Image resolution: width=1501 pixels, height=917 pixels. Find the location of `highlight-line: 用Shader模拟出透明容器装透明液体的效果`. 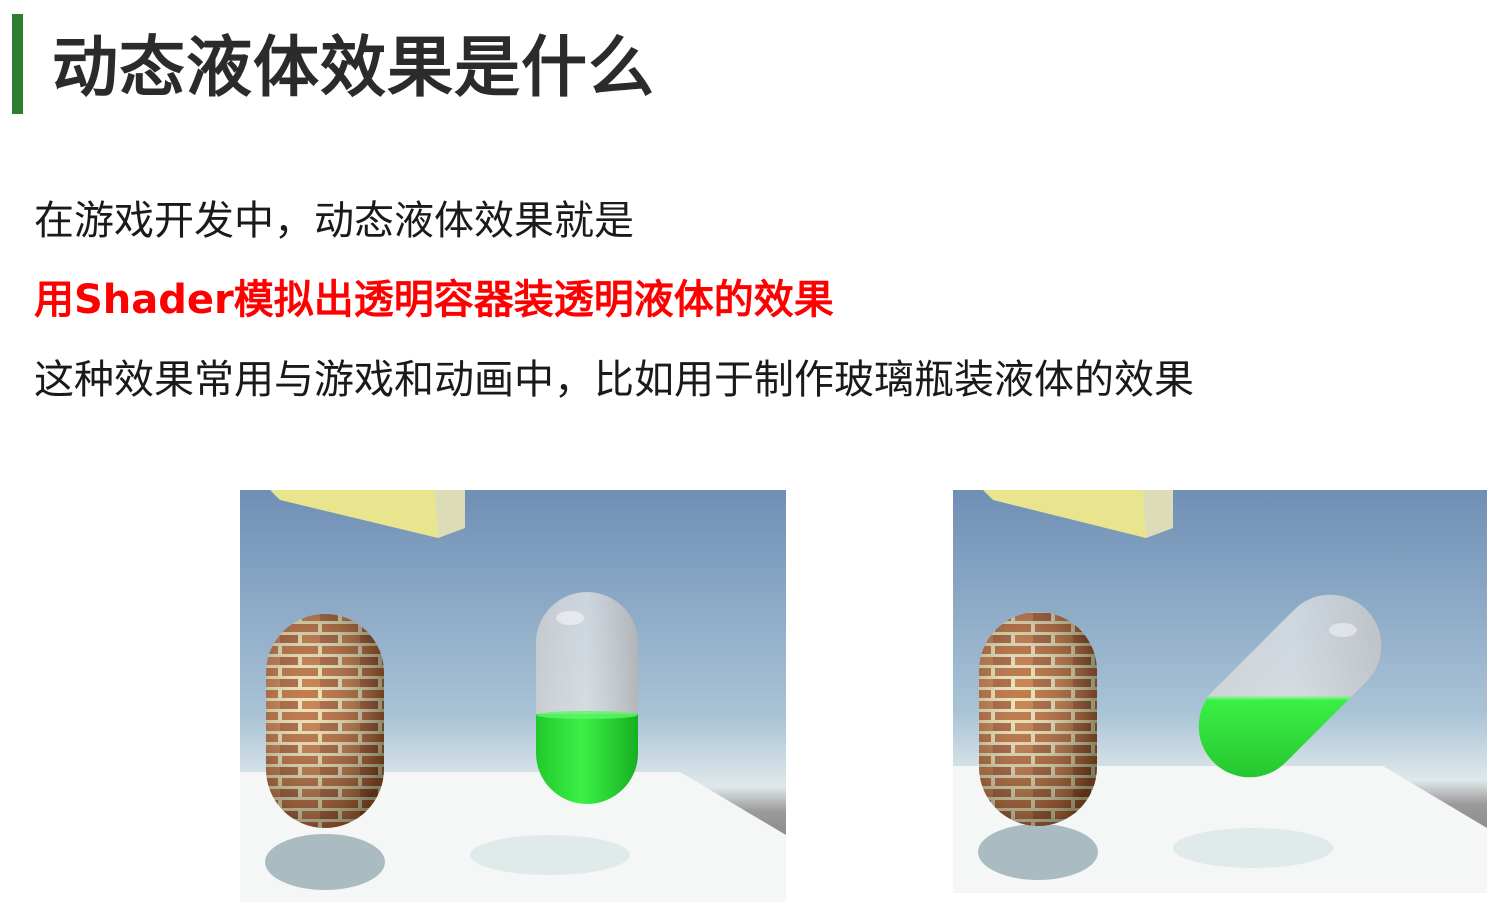

highlight-line: 用Shader模拟出透明容器装透明液体的效果 is located at coordinates (434, 300).